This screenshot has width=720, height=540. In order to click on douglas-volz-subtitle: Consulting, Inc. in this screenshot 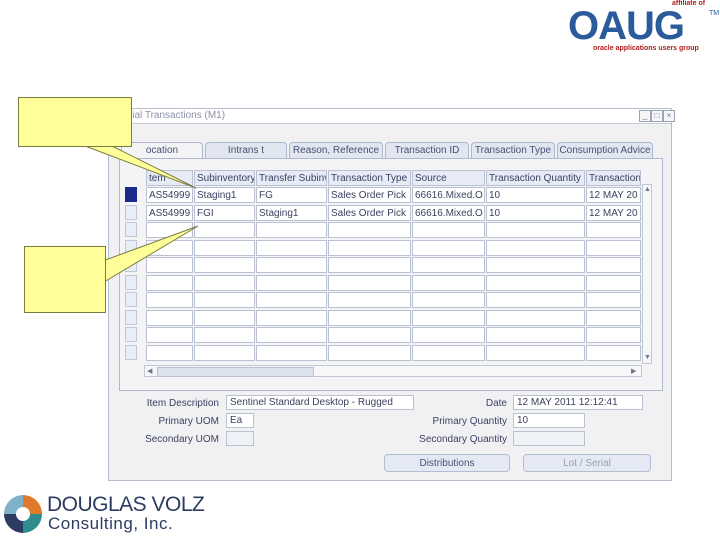, I will do `click(111, 523)`.